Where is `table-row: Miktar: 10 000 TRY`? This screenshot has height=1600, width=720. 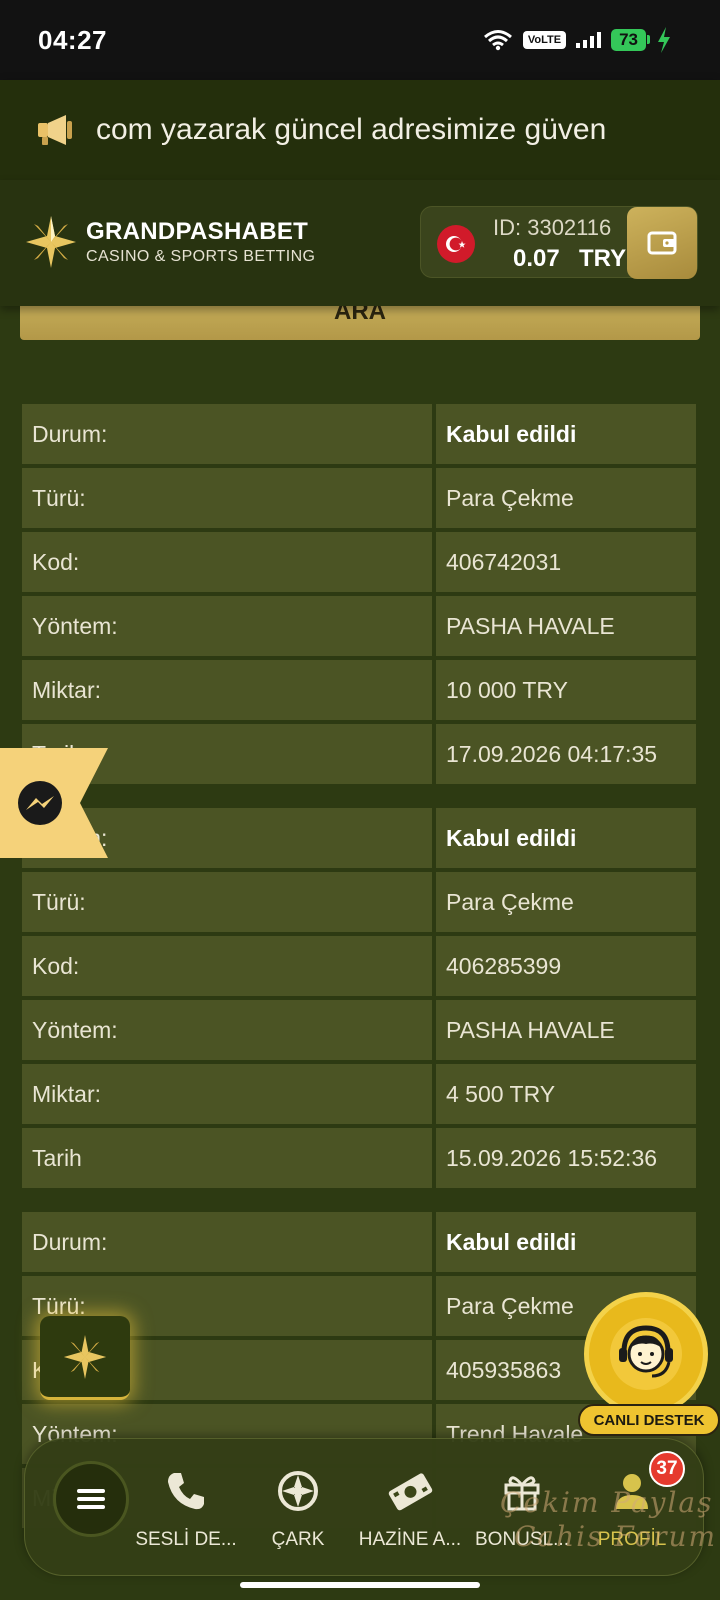
table-row: Miktar: 10 000 TRY is located at coordinates (361, 692).